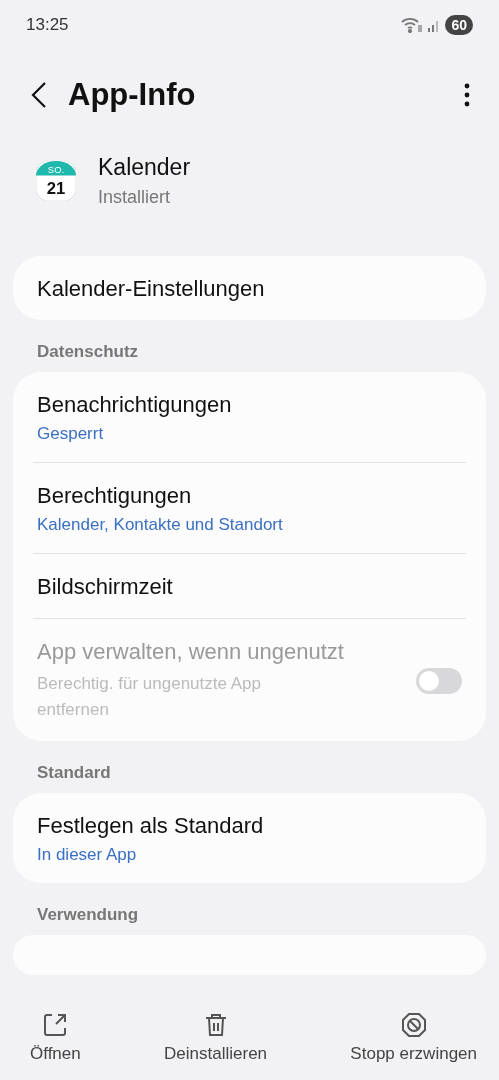 This screenshot has width=499, height=1080. Describe the element at coordinates (149, 697) in the screenshot. I see `setting-description: Berechtig. für ungenutzte App entfernen` at that location.